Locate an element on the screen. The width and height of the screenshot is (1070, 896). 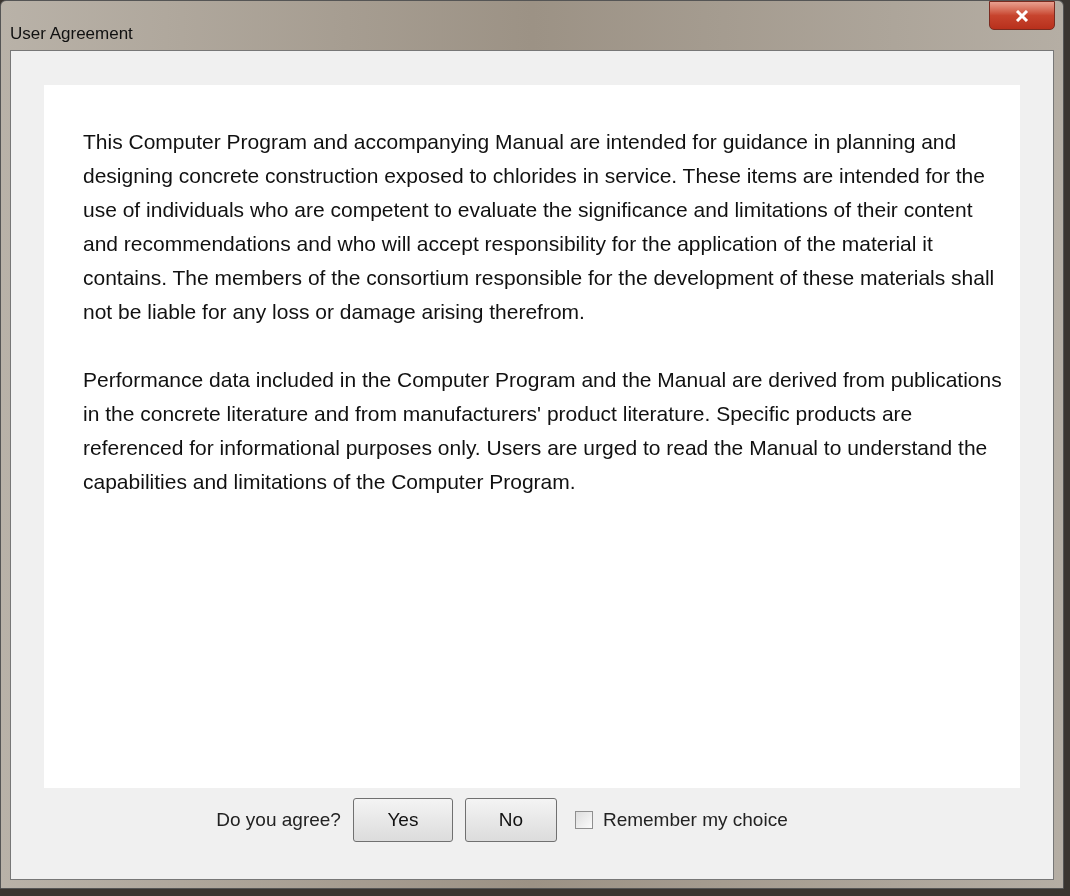
close-button is located at coordinates (1022, 15).